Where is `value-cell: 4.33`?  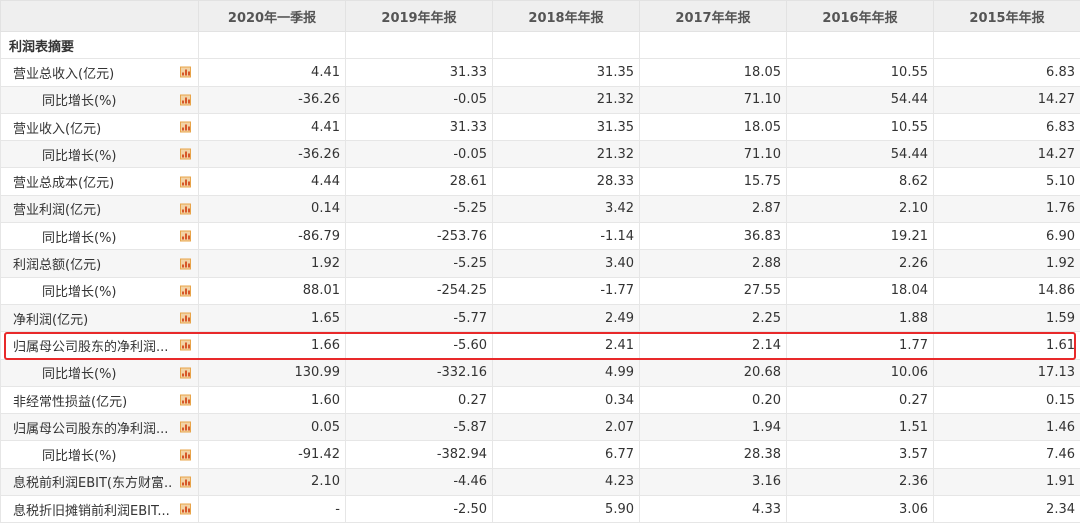
value-cell: 4.33 is located at coordinates (713, 509).